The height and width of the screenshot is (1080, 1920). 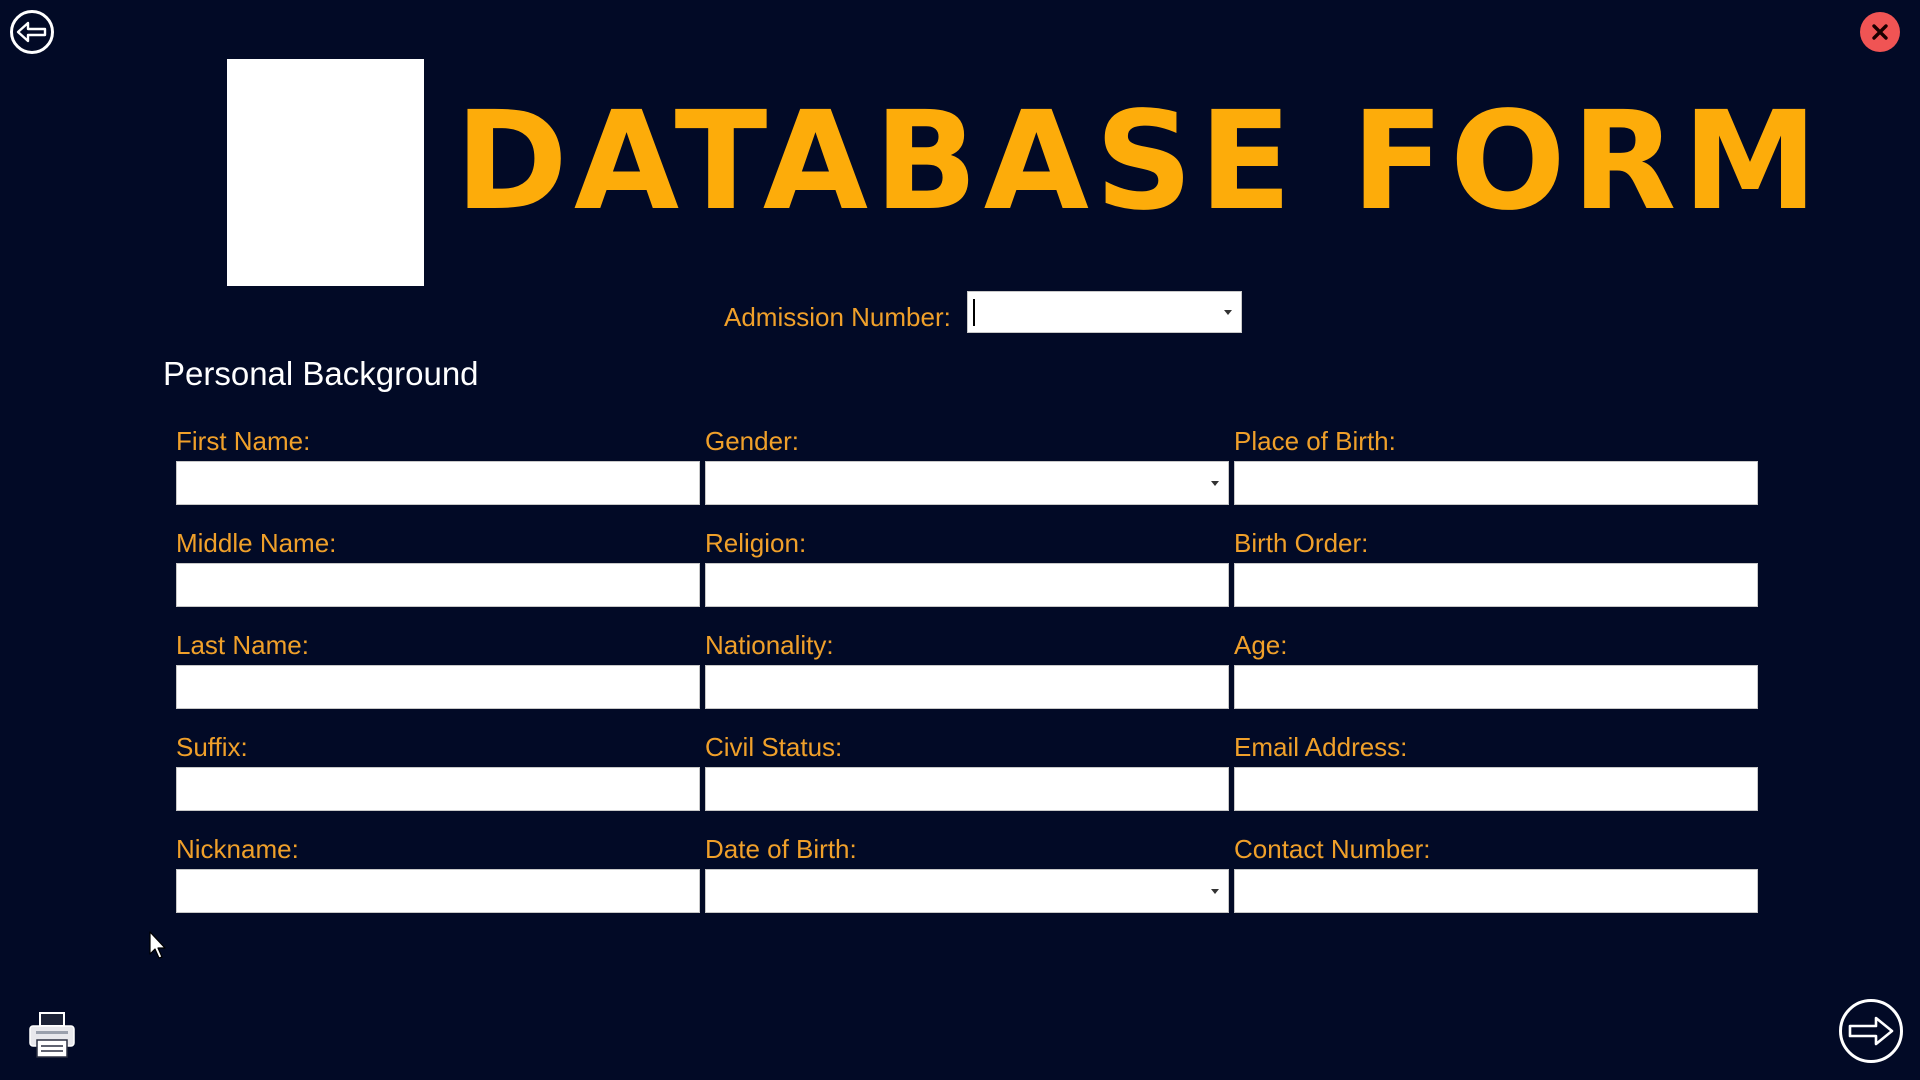 I want to click on gender-select, so click(x=967, y=483).